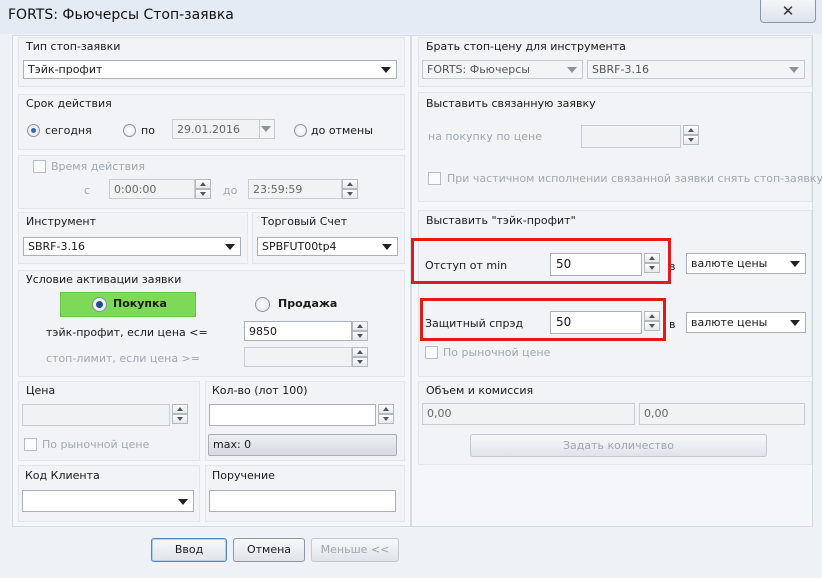 The width and height of the screenshot is (822, 578). What do you see at coordinates (308, 303) in the screenshot?
I see `sell-label: Продажа` at bounding box center [308, 303].